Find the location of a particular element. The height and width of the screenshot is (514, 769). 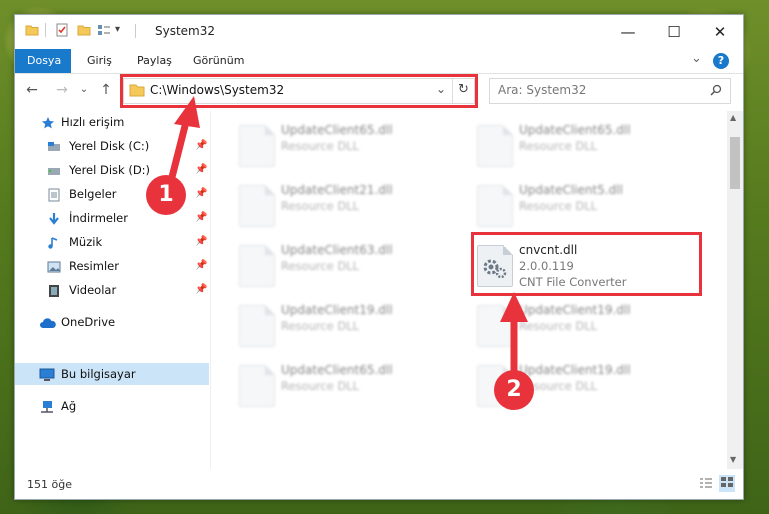

arrow-2-head is located at coordinates (514, 307).